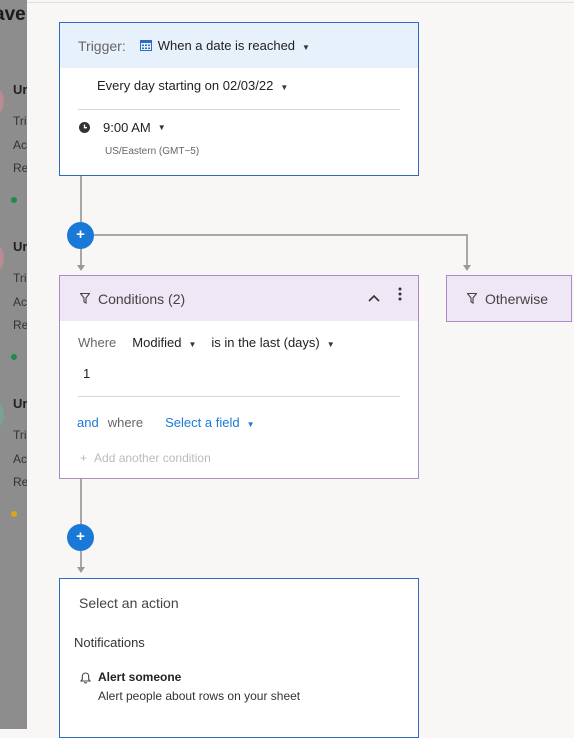 Image resolution: width=574 pixels, height=738 pixels. What do you see at coordinates (206, 342) in the screenshot?
I see `condition-row: Where Modified ▼ is in the last (days) ▼` at bounding box center [206, 342].